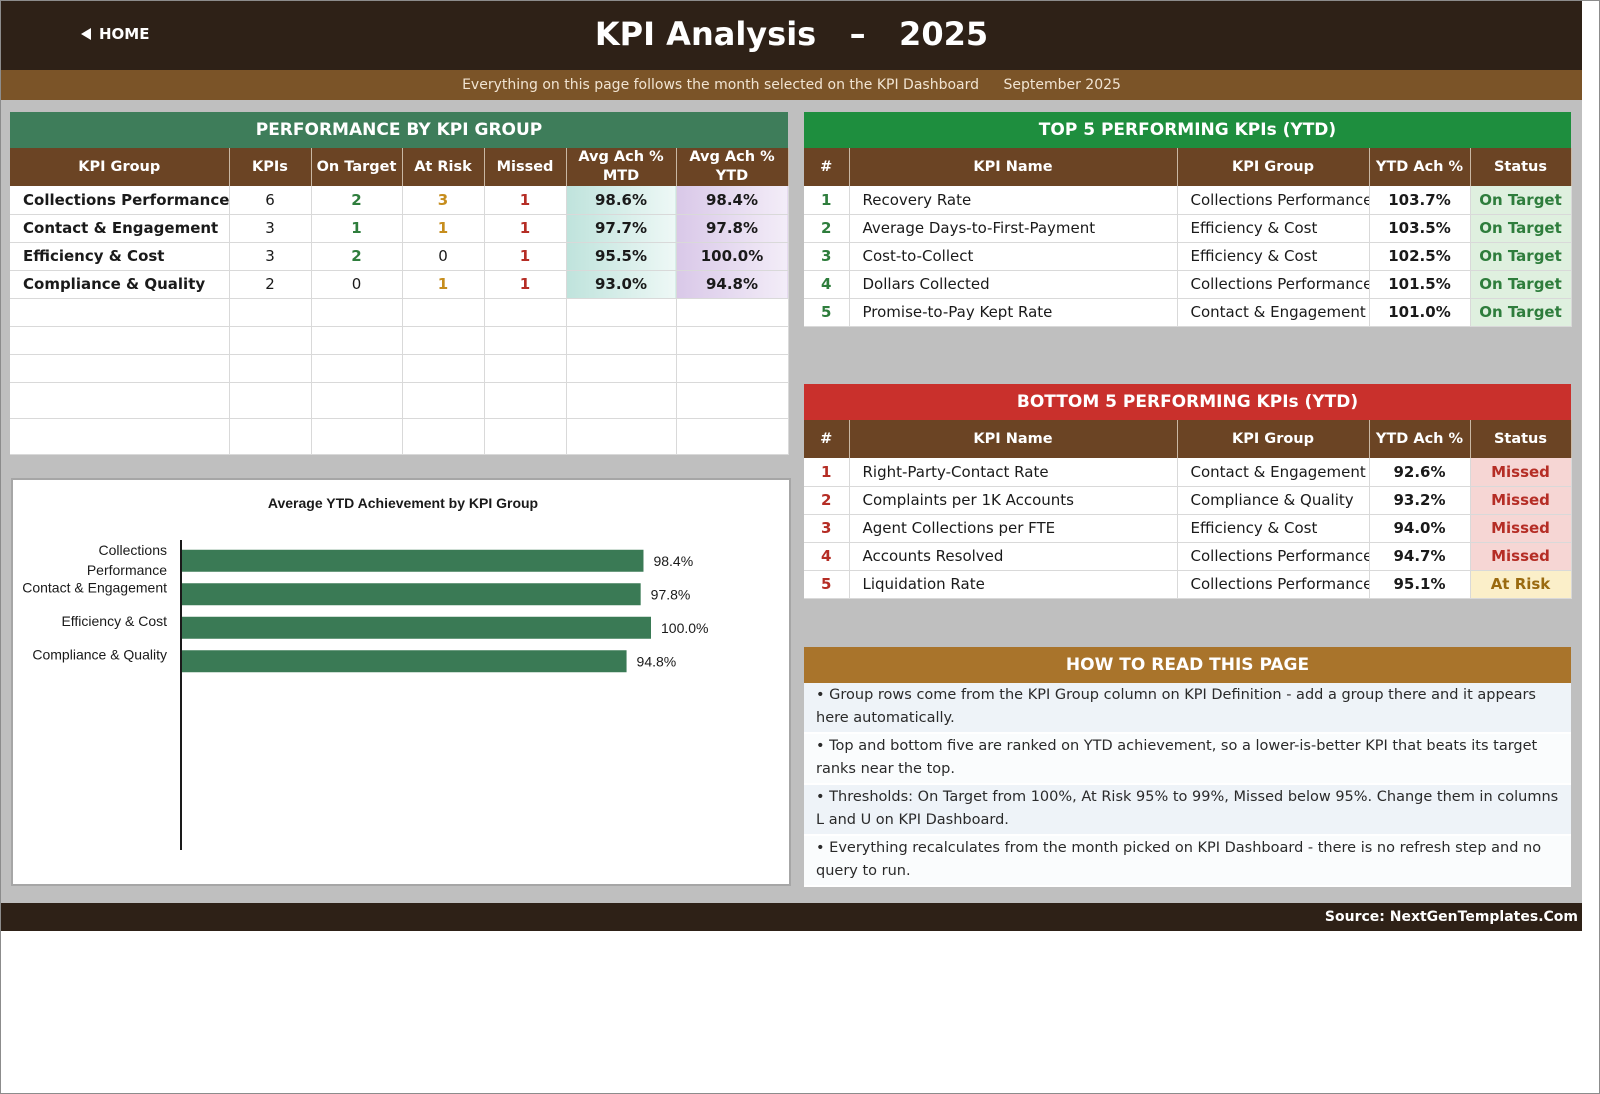 The image size is (1600, 1094). Describe the element at coordinates (732, 284) in the screenshot. I see `ytd-cell: 94.8%` at that location.